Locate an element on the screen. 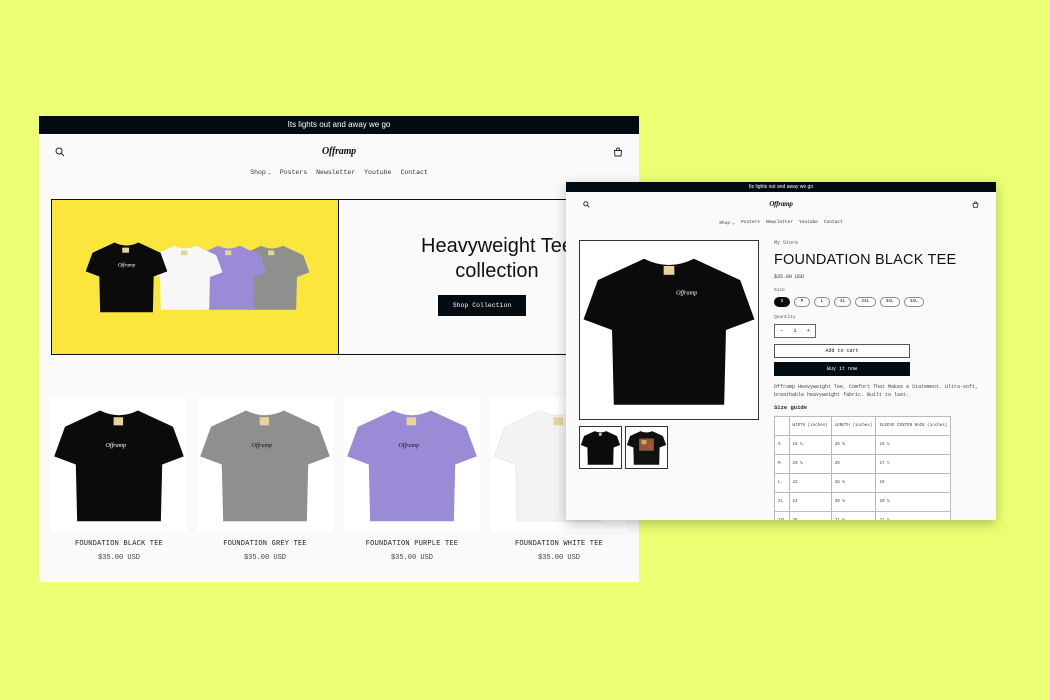  product-card-purple: Offramp FOUNDATION PURPLE TEE $35.00 USD is located at coordinates (412, 479).